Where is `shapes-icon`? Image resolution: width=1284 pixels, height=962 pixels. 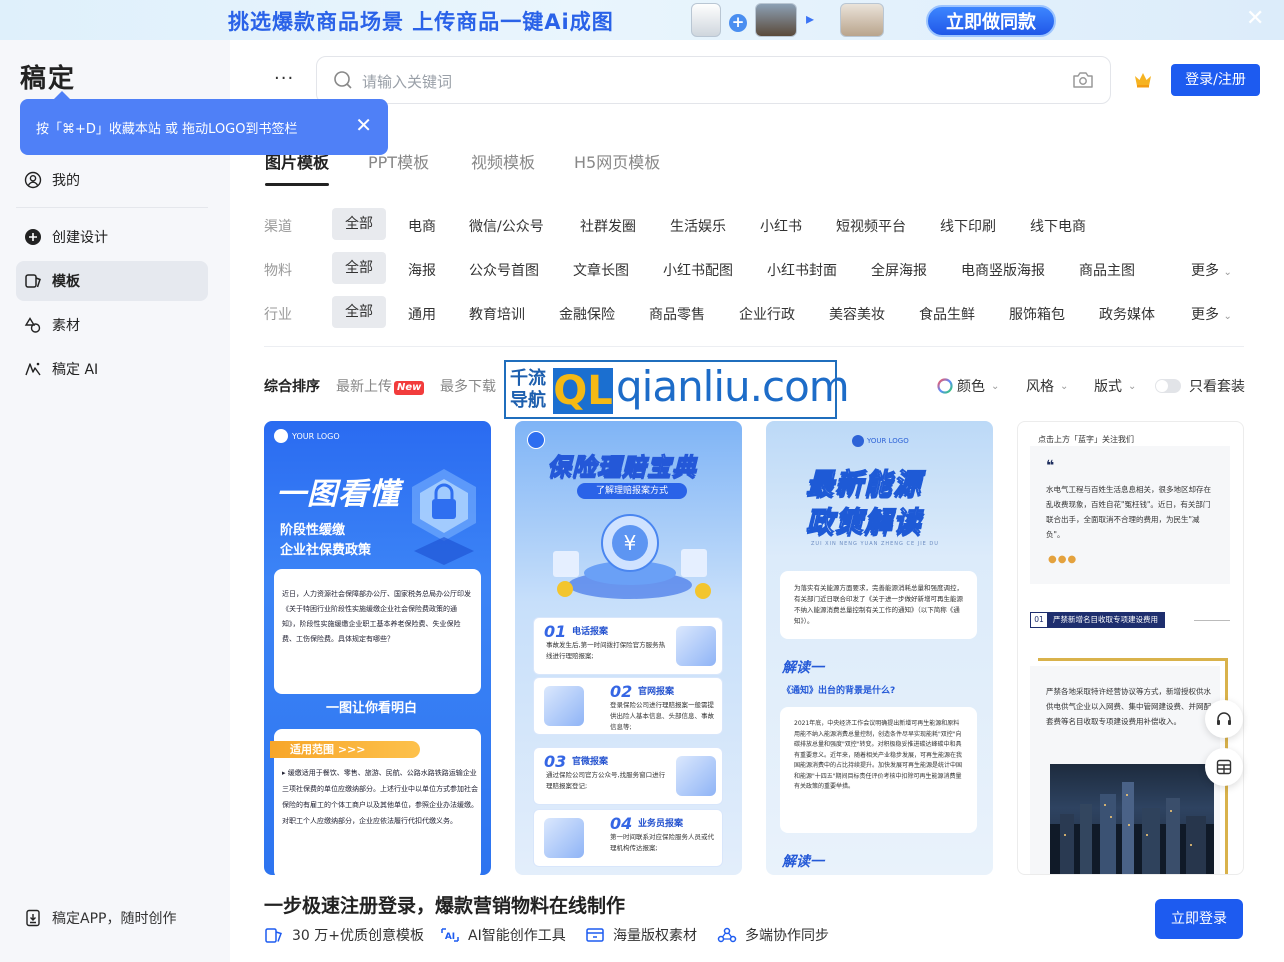 shapes-icon is located at coordinates (33, 325).